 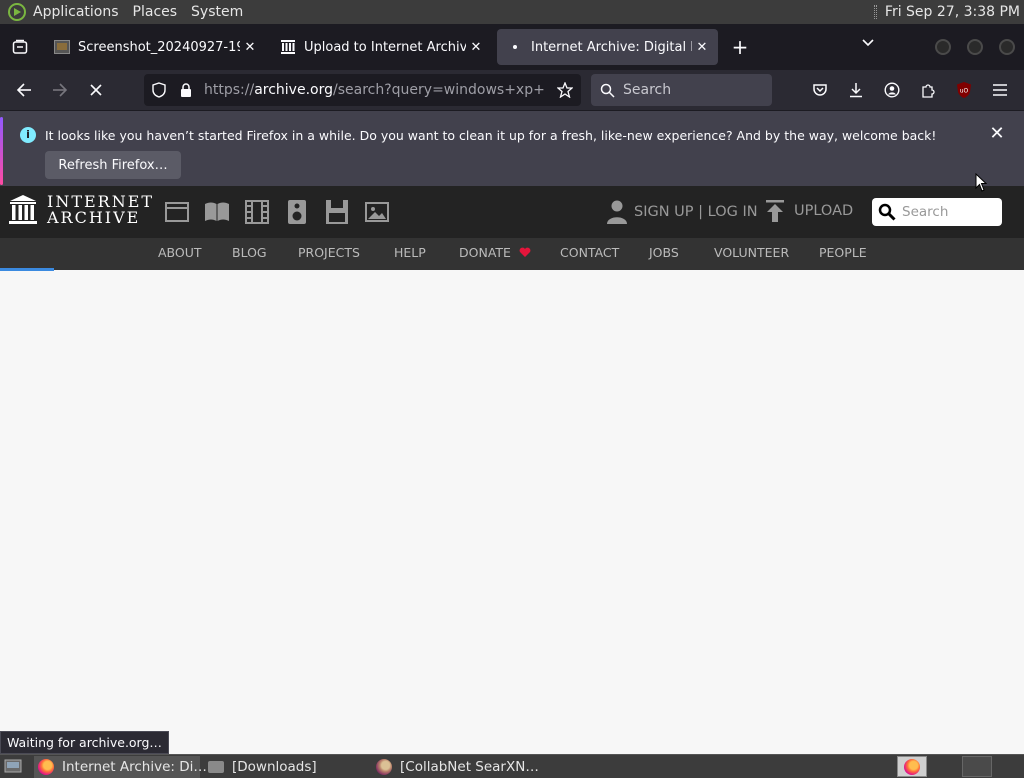 I want to click on workspace-switcher, so click(x=912, y=766).